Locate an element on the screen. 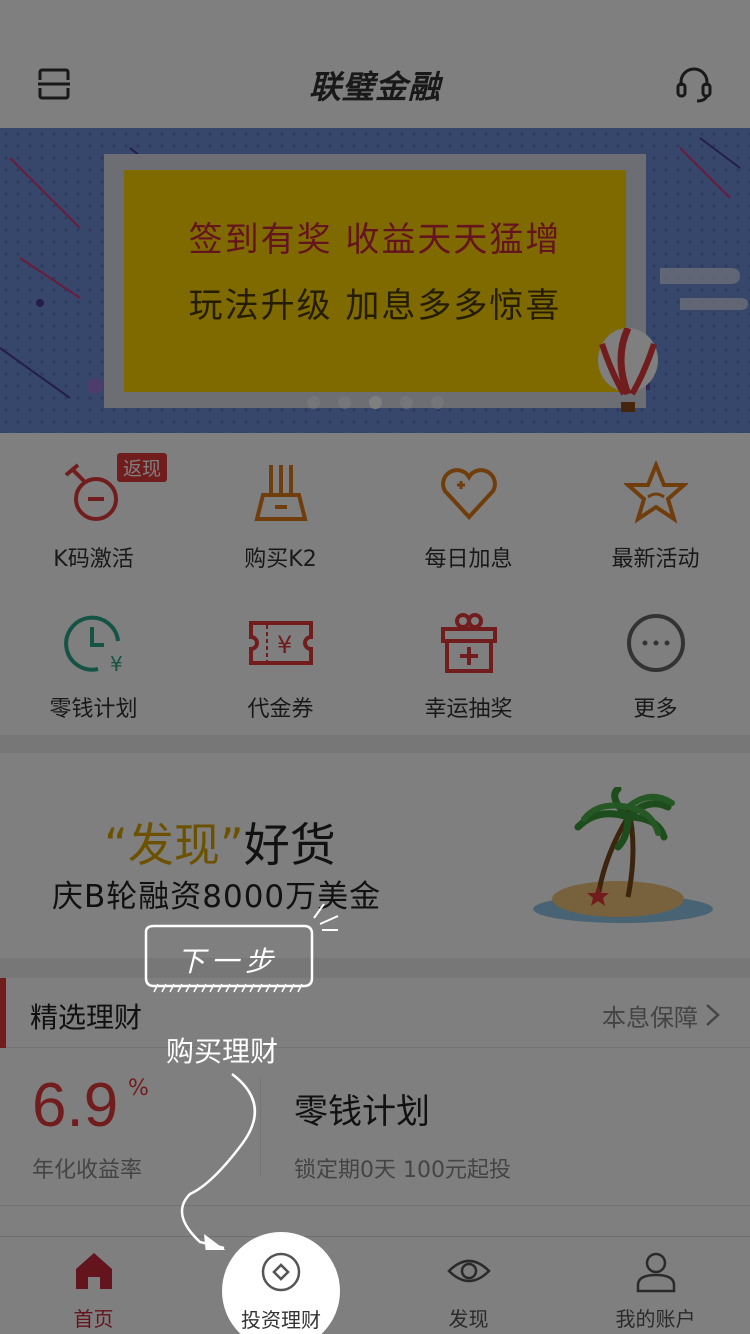 The image size is (750, 1334). coupon-icon: ¥ is located at coordinates (280, 643).